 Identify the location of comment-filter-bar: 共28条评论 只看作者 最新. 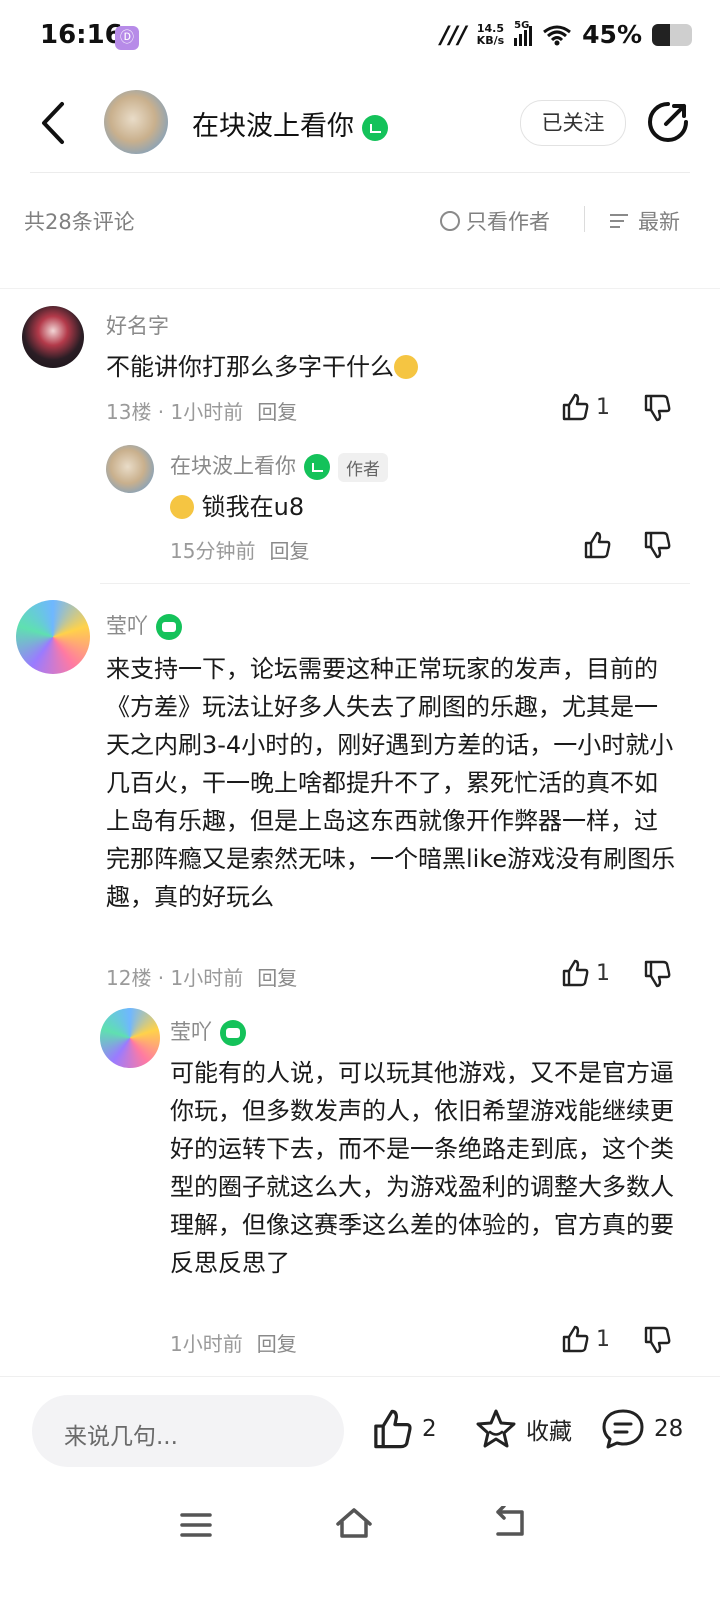
(360, 220).